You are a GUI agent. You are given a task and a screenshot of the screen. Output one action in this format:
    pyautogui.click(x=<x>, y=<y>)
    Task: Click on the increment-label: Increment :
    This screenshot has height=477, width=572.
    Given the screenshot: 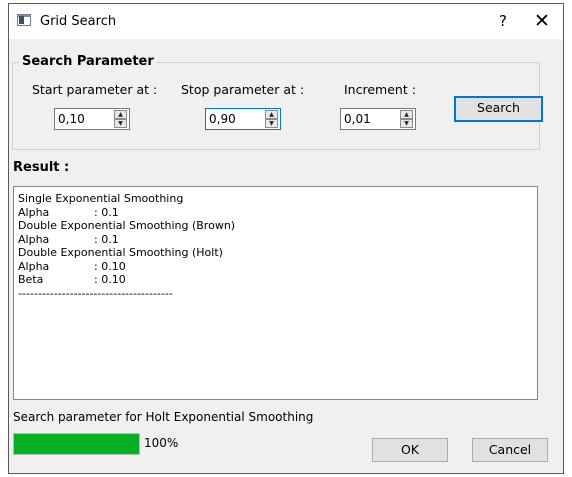 What is the action you would take?
    pyautogui.click(x=380, y=89)
    